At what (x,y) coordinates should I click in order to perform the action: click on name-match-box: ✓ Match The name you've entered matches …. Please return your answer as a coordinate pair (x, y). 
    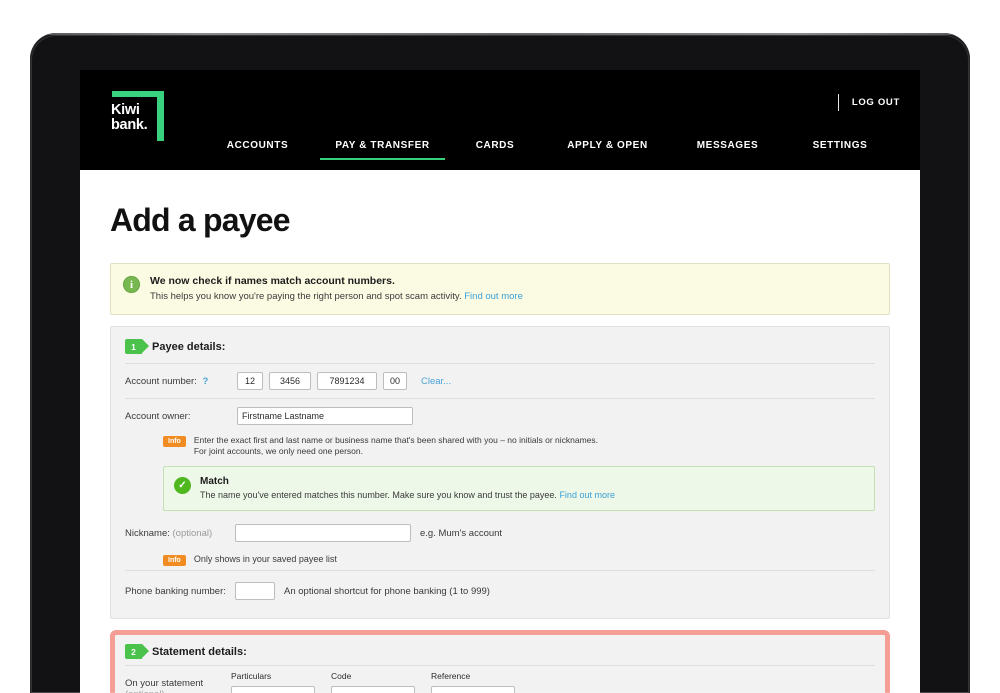
    Looking at the image, I should click on (519, 488).